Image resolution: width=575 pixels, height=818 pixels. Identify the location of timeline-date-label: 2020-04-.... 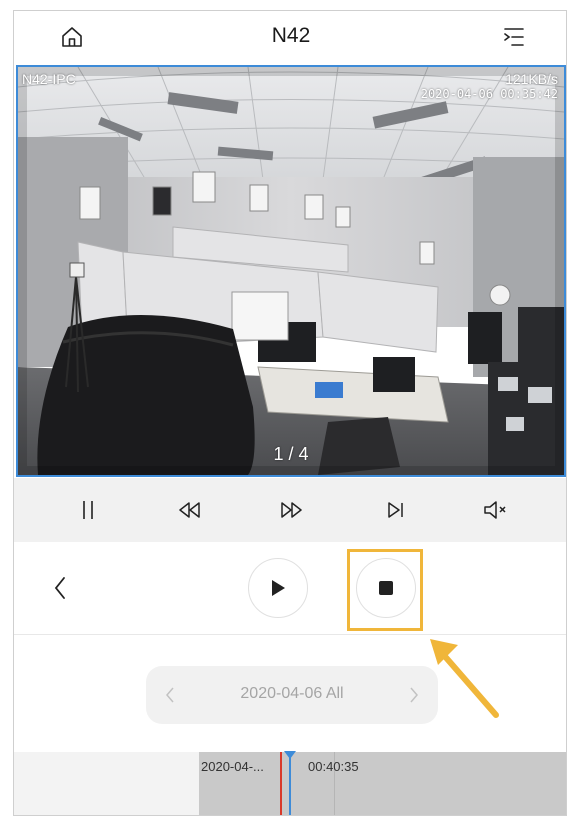
(232, 766).